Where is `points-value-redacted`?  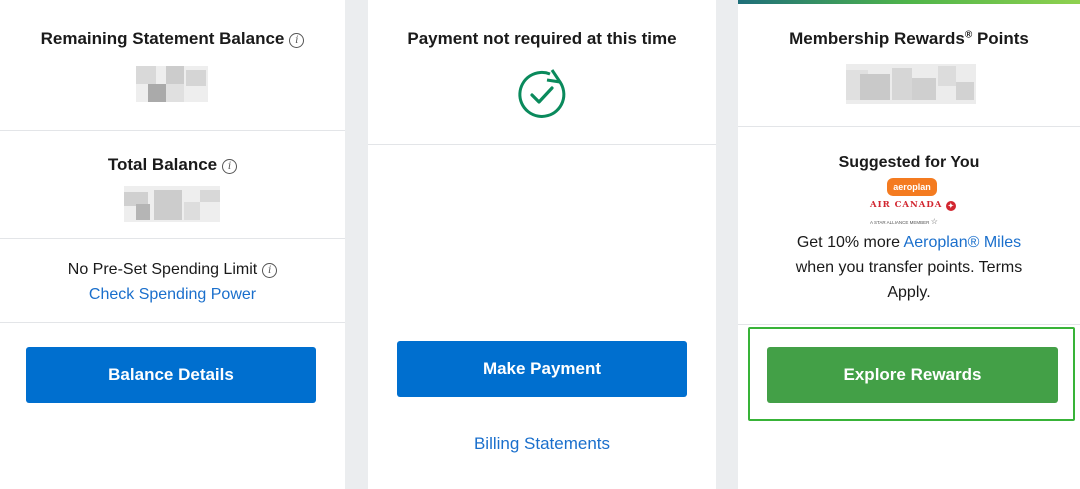
points-value-redacted is located at coordinates (911, 84).